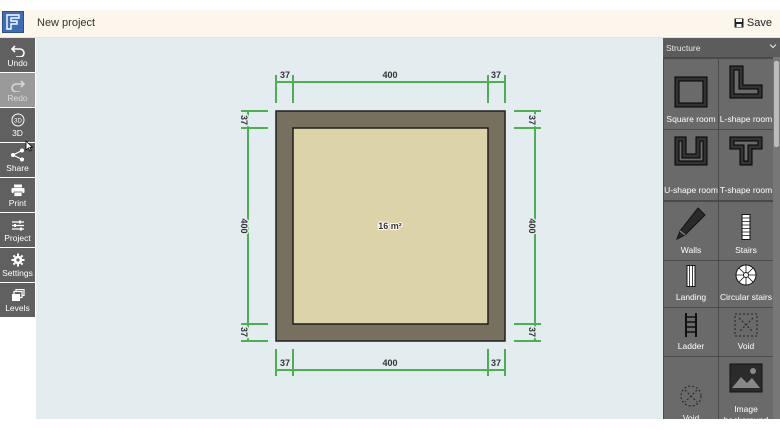 The width and height of the screenshot is (780, 430). I want to click on category-dropdown: Structure, so click(721, 47).